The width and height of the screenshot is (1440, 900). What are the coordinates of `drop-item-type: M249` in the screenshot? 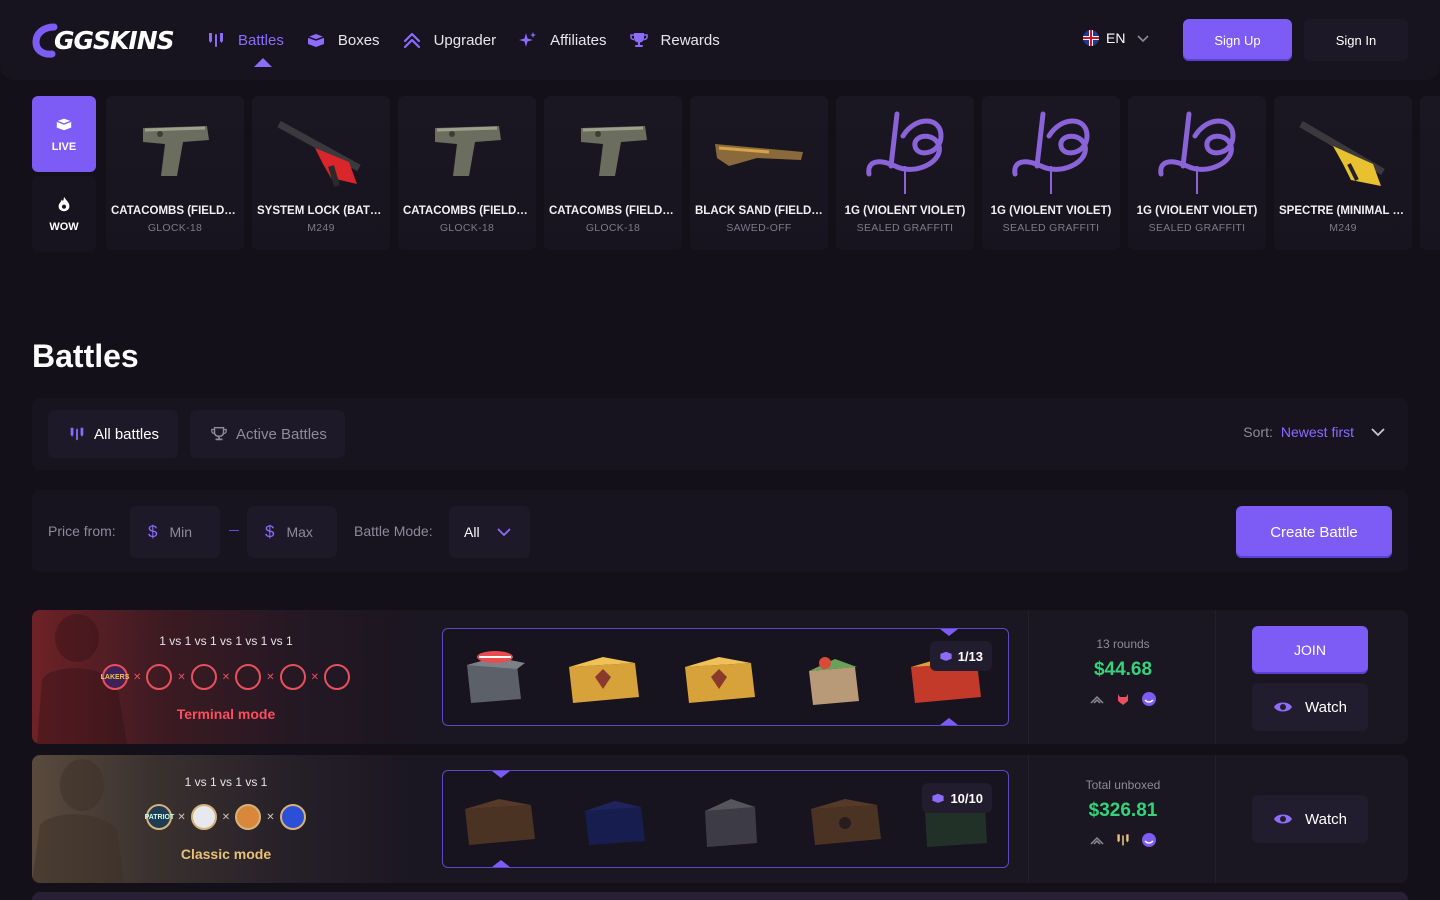 It's located at (321, 228).